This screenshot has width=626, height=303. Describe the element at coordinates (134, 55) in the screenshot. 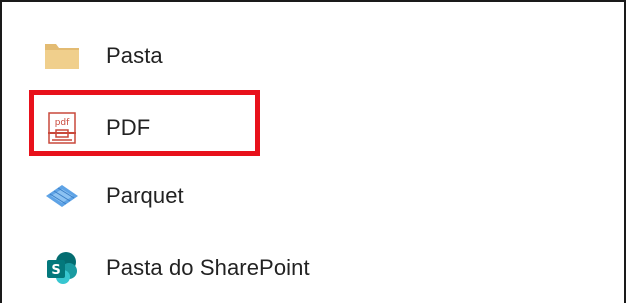

I see `list-item-label: Pasta` at that location.